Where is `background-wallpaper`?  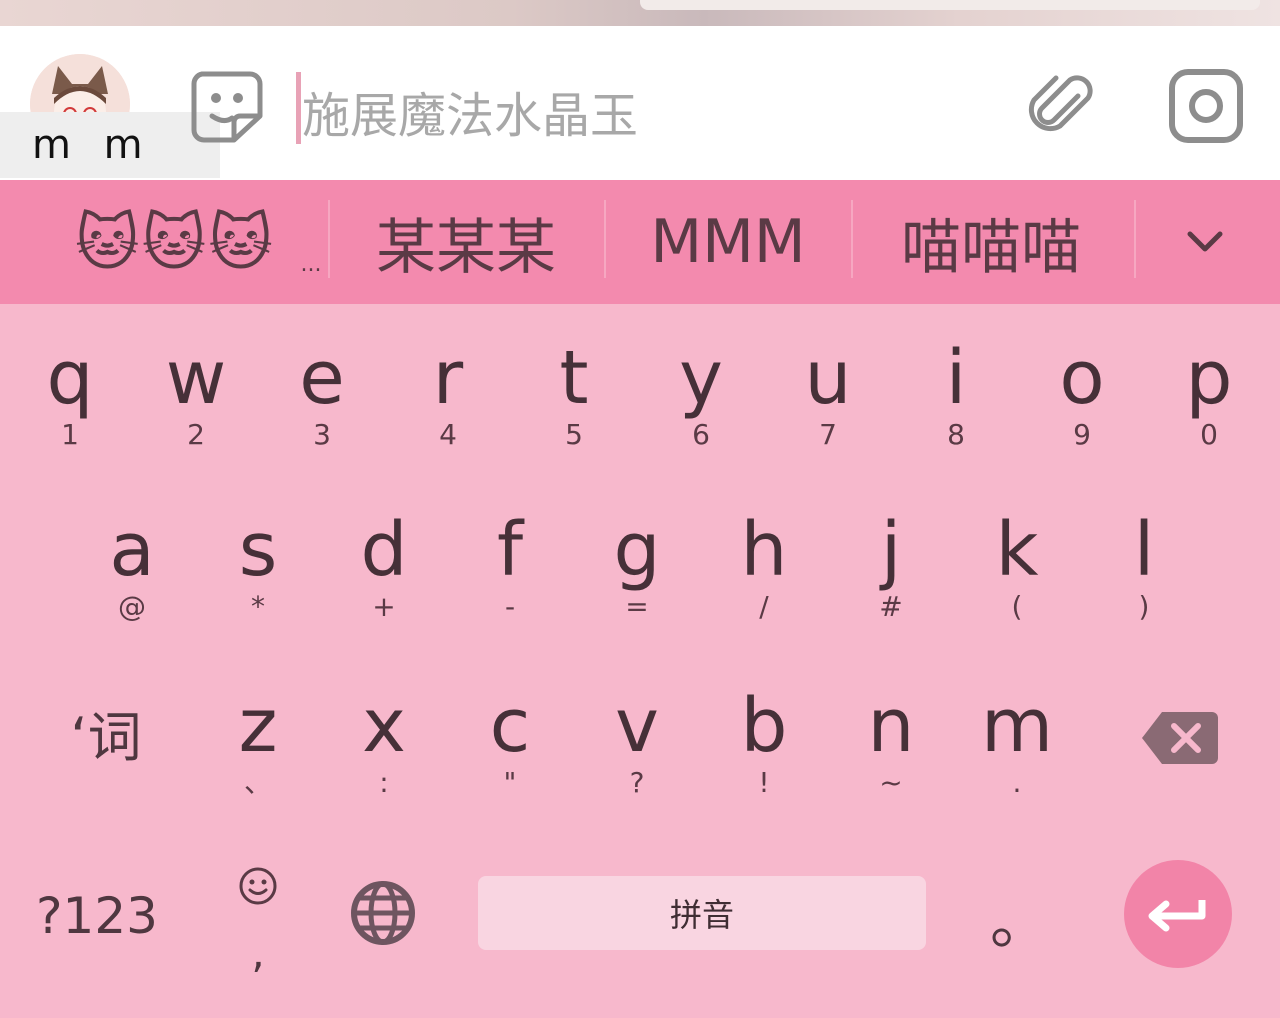
background-wallpaper is located at coordinates (640, 13).